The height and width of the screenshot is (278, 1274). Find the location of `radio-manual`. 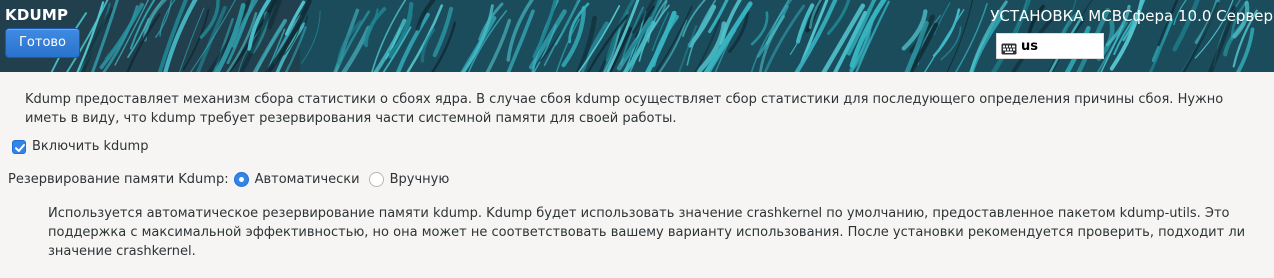

radio-manual is located at coordinates (376, 179).